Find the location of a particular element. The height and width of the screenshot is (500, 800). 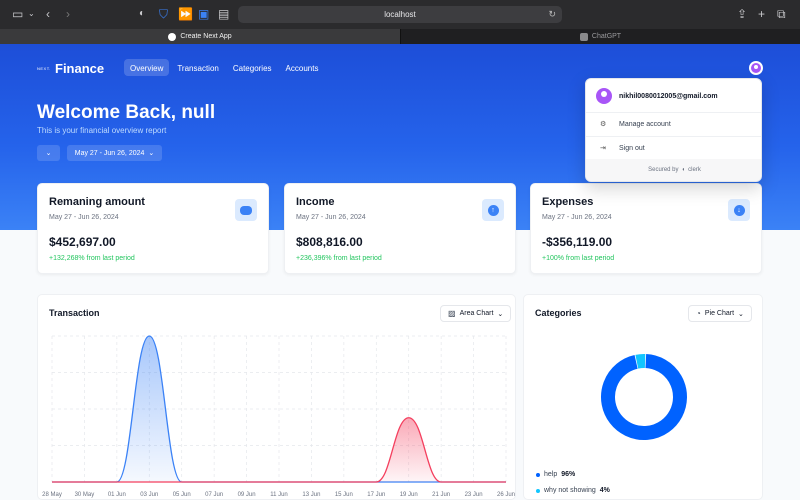

main-nav: Overview Transaction Categories Accounts is located at coordinates (224, 67).